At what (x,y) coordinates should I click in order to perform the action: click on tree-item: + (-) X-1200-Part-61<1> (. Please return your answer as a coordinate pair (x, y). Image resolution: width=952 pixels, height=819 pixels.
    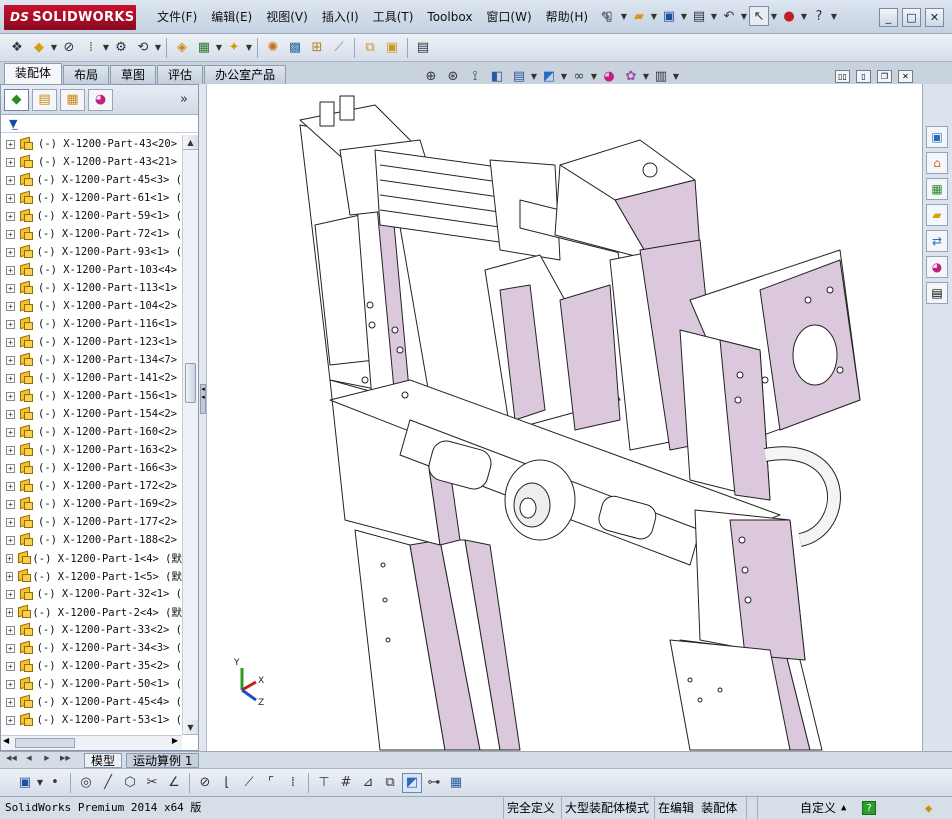
    Looking at the image, I should click on (91, 198).